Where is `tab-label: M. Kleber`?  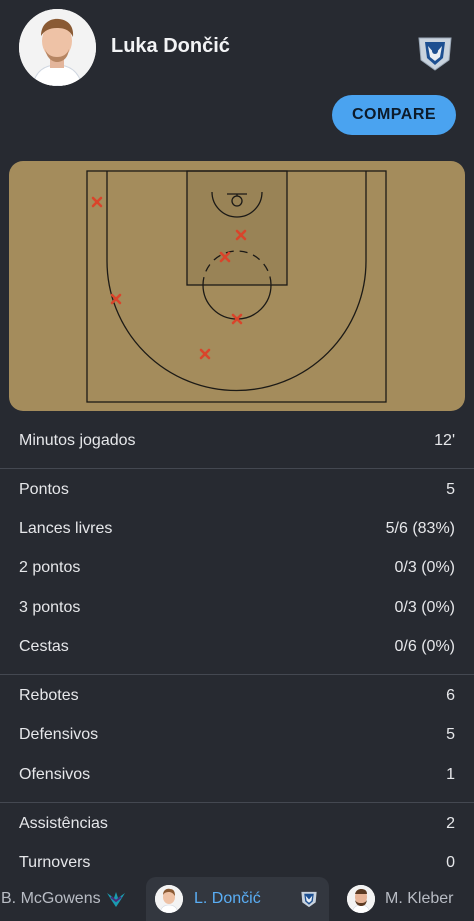
tab-label: M. Kleber is located at coordinates (419, 898).